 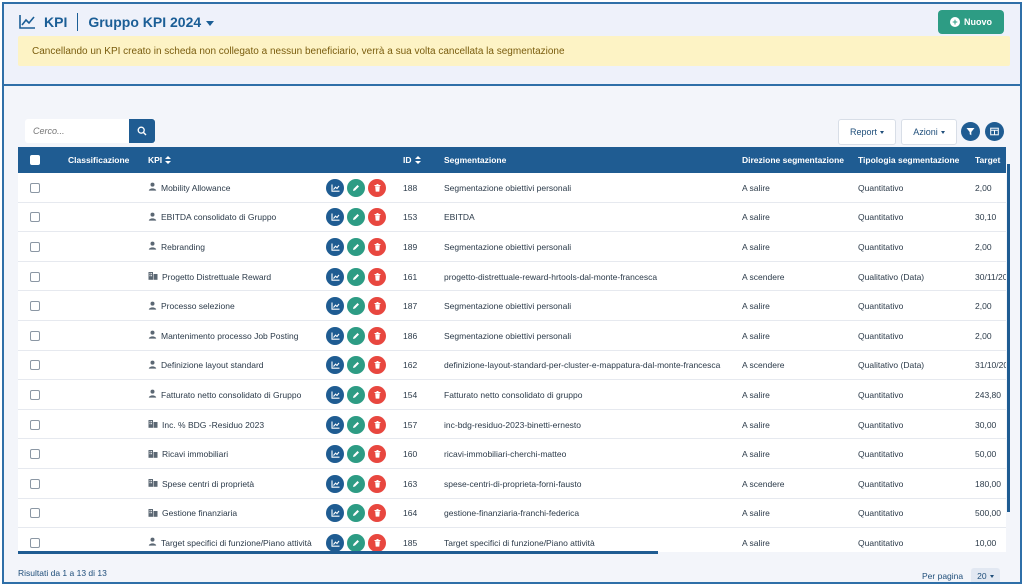 I want to click on horizontal-scrollbar, so click(x=338, y=552).